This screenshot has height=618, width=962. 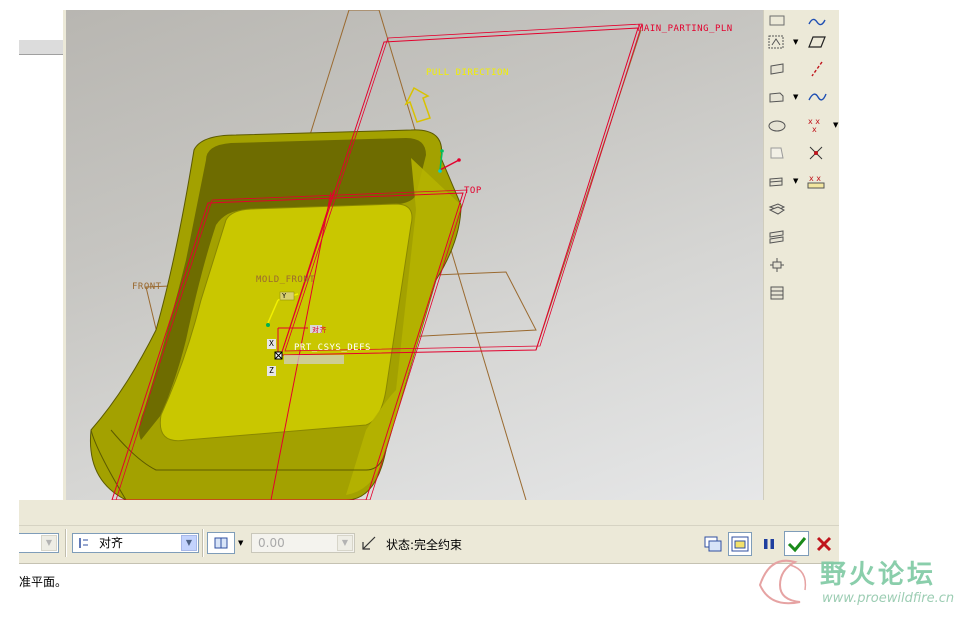 I want to click on separate-window-button, so click(x=713, y=544).